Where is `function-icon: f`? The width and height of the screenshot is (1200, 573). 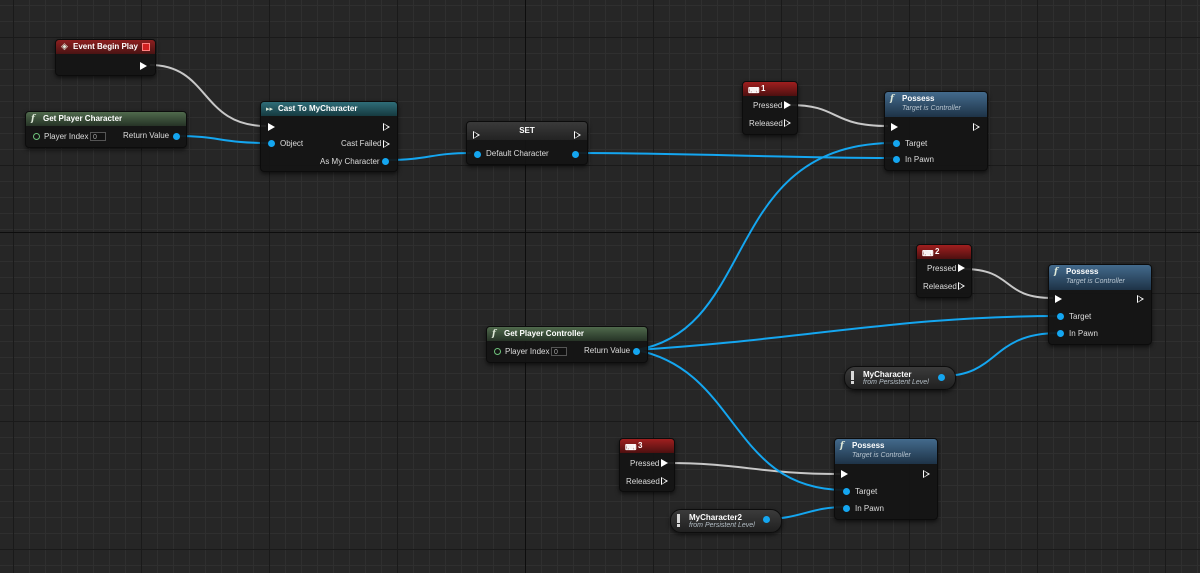
function-icon: f is located at coordinates (494, 334).